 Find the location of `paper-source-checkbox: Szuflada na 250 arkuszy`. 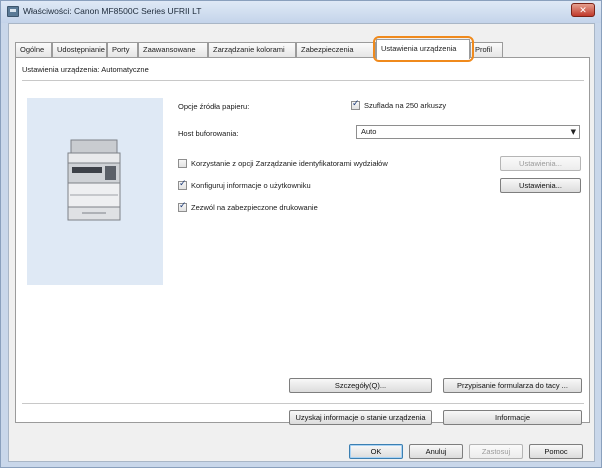

paper-source-checkbox: Szuflada na 250 arkuszy is located at coordinates (399, 105).